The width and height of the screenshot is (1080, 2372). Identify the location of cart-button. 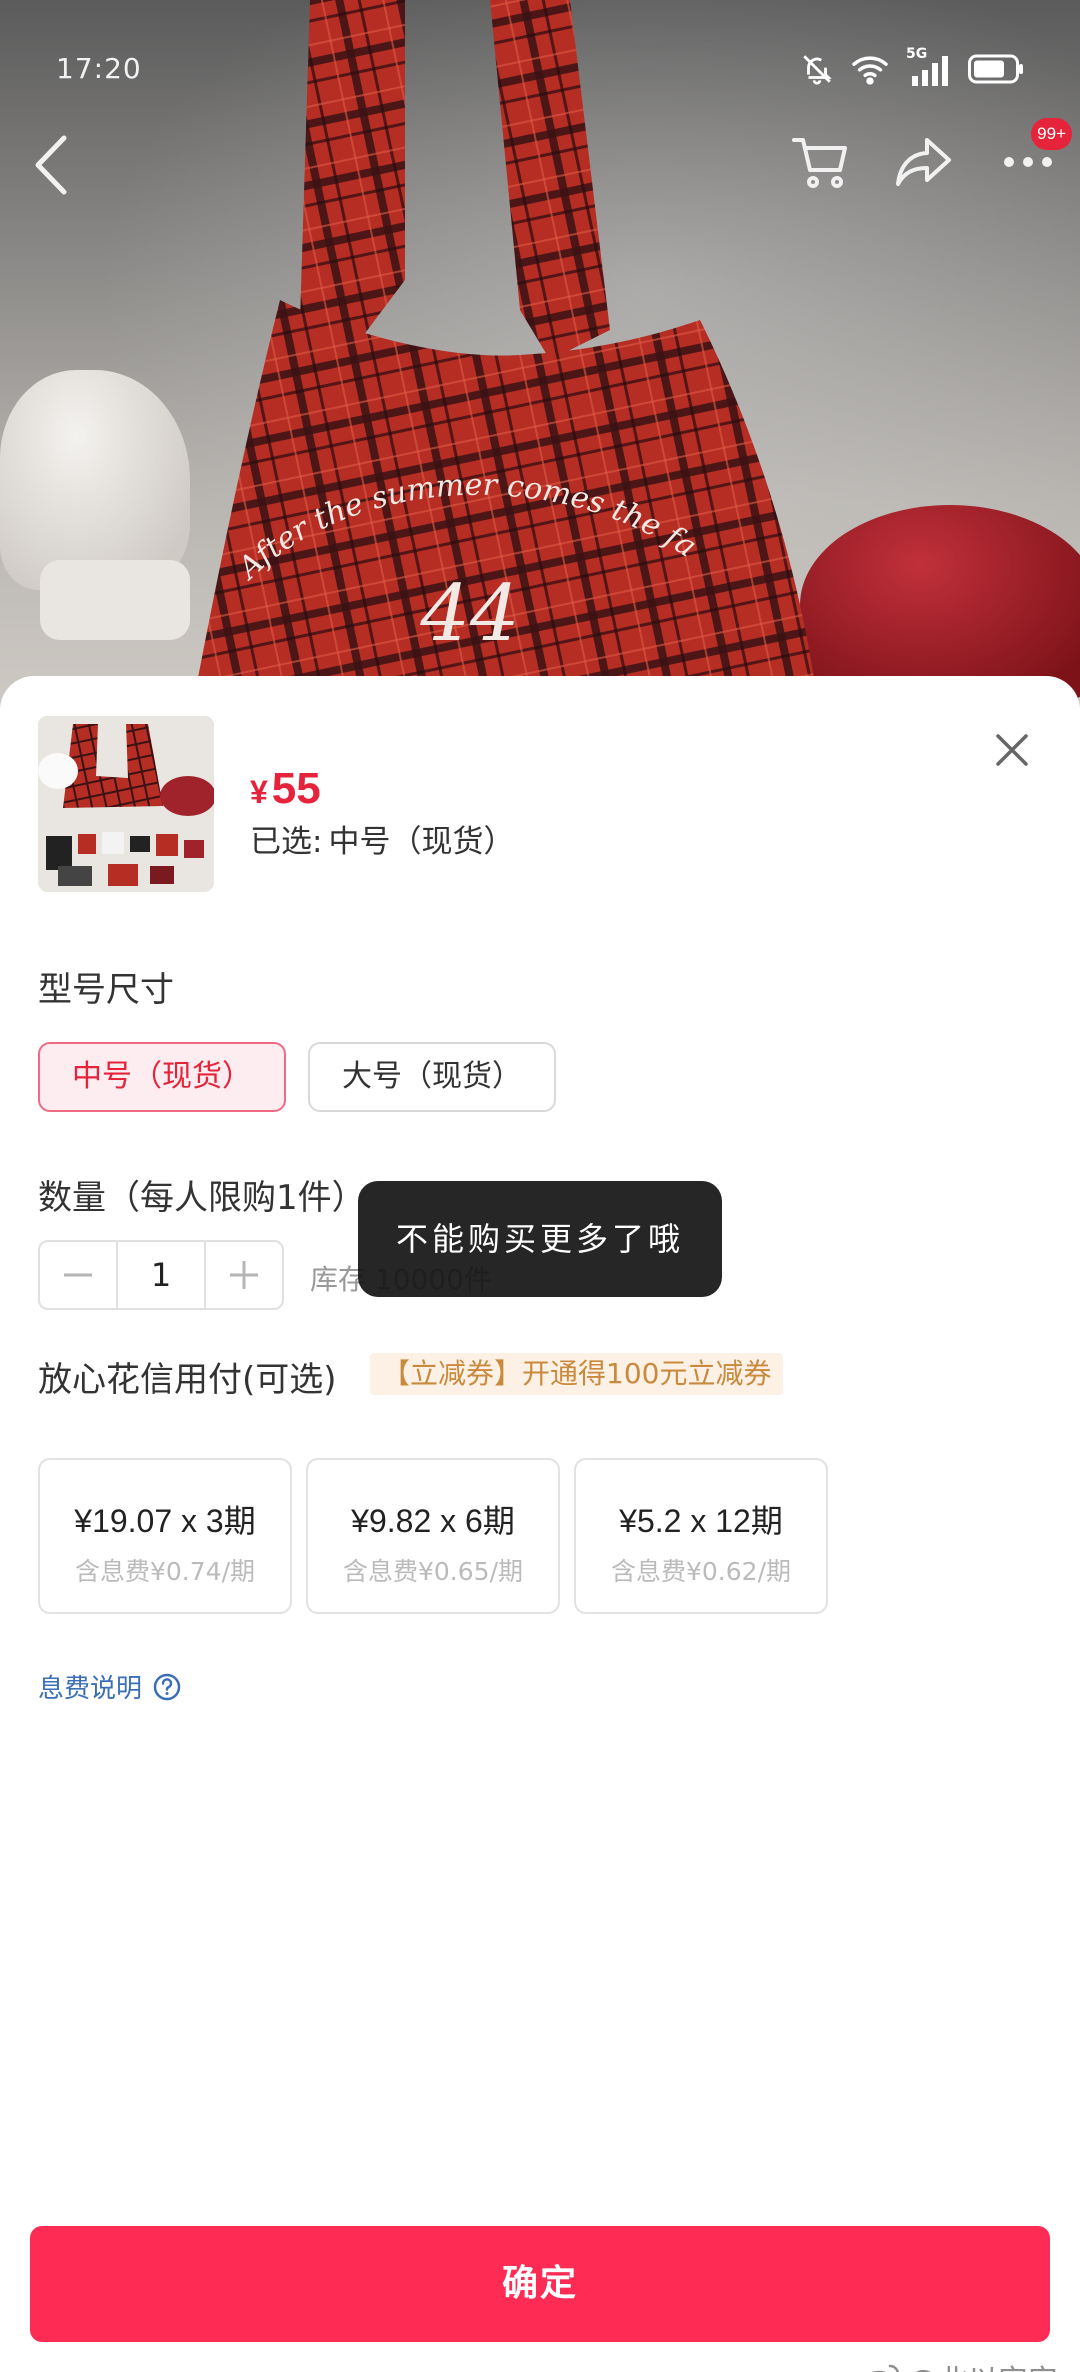
(820, 162).